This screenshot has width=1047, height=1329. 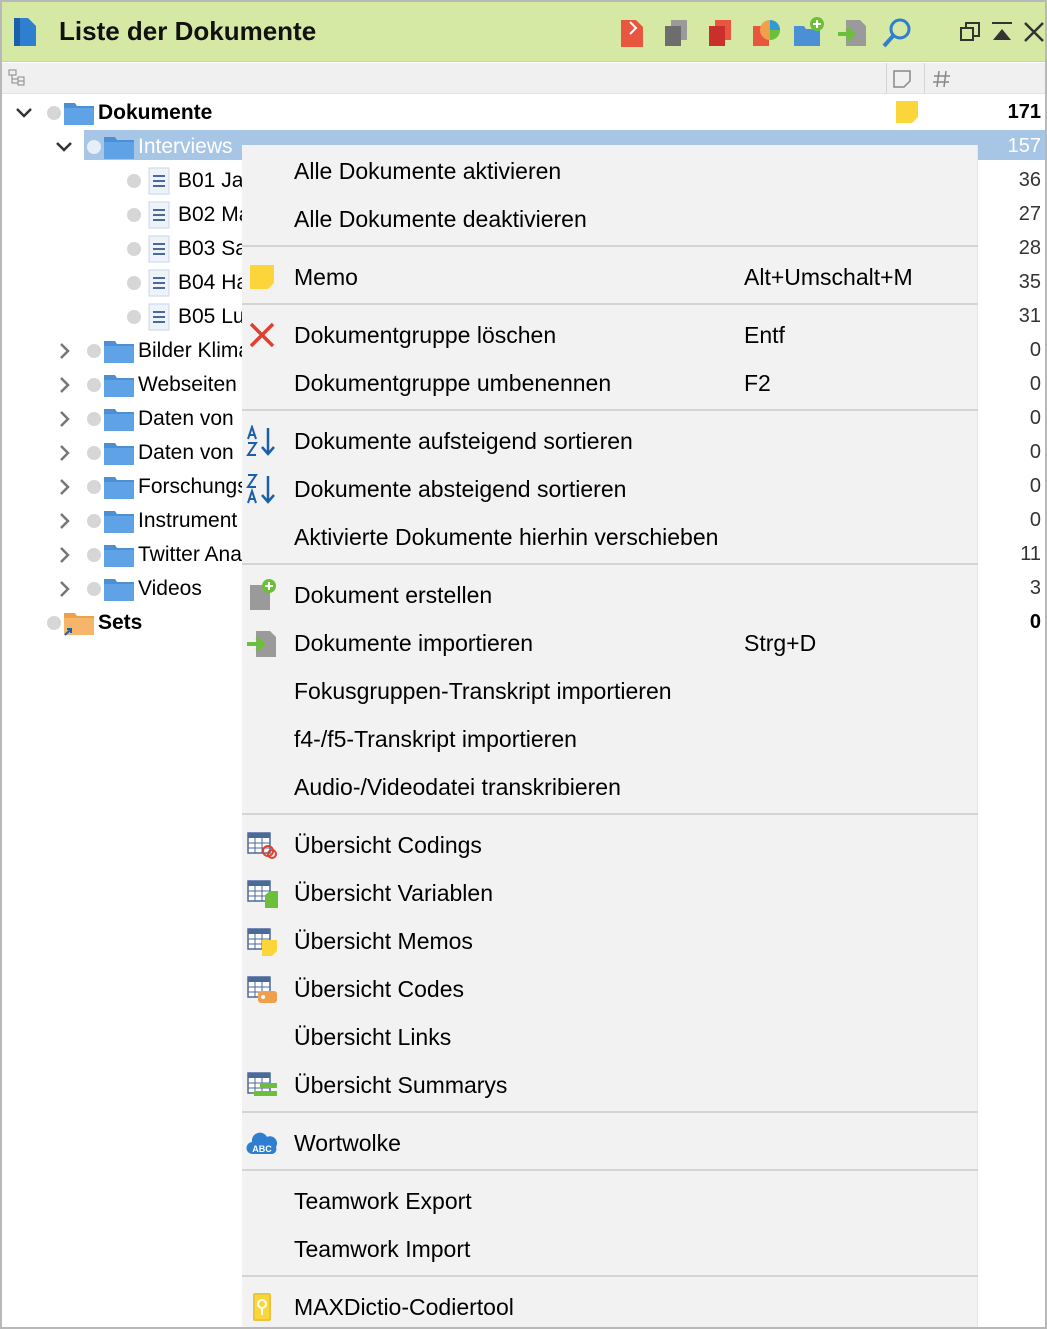 I want to click on menu-item-label: Übersicht Variablen, so click(x=394, y=893).